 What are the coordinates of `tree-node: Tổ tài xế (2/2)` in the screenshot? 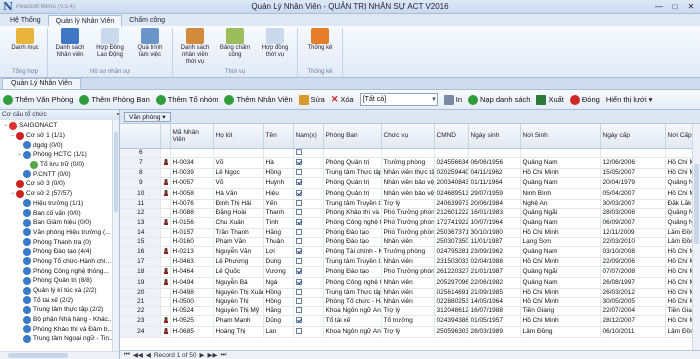 It's located at (59, 300).